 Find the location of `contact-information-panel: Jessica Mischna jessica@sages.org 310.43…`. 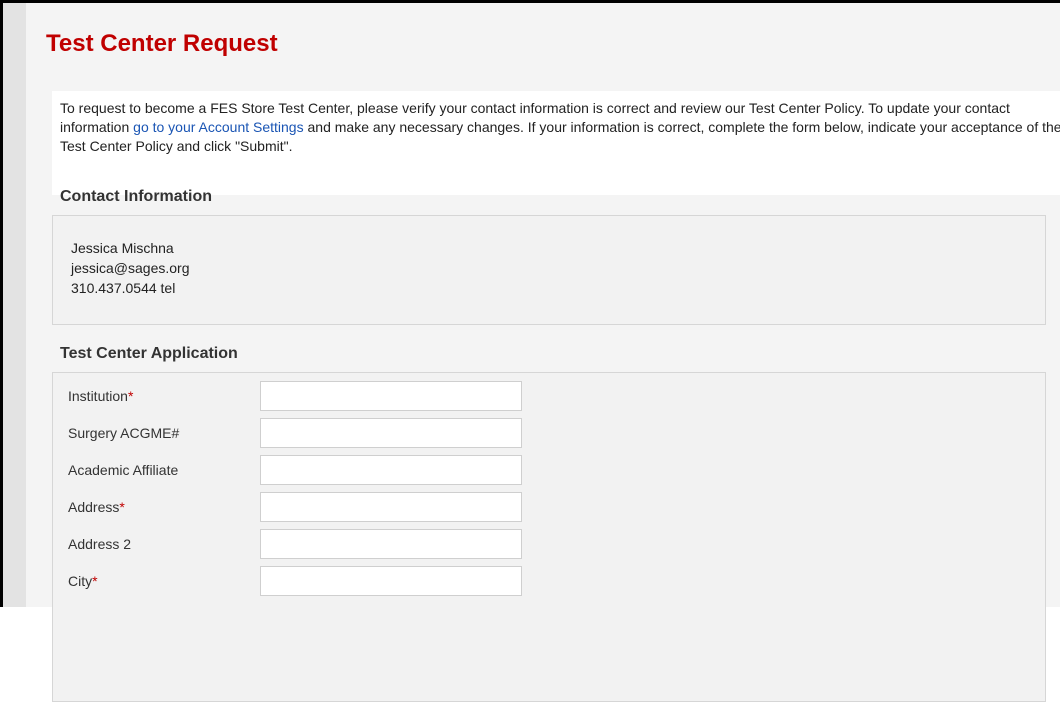

contact-information-panel: Jessica Mischna jessica@sages.org 310.43… is located at coordinates (549, 270).